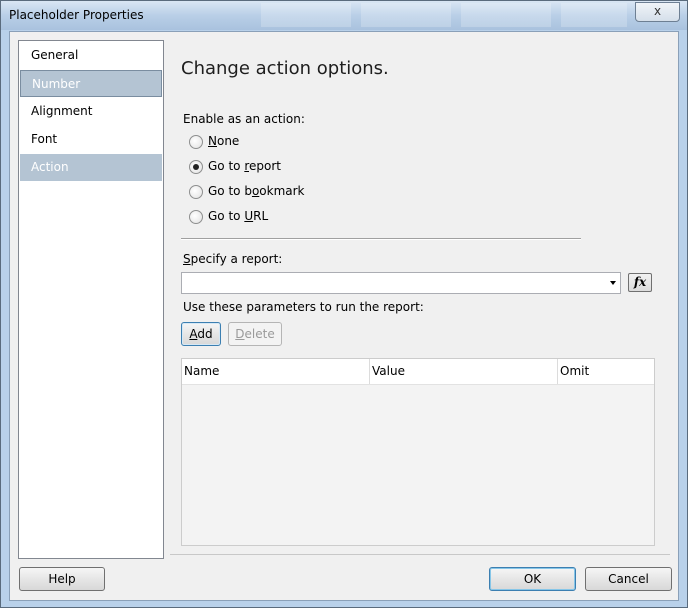  Describe the element at coordinates (91, 83) in the screenshot. I see `nav-item-number: Number` at that location.